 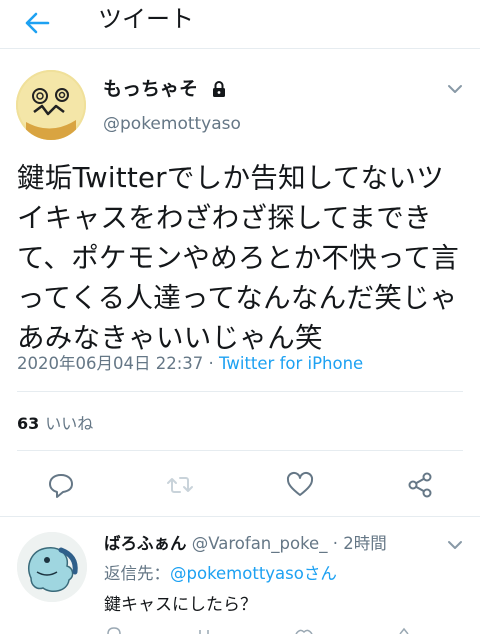 What do you see at coordinates (219, 89) in the screenshot?
I see `lock-icon` at bounding box center [219, 89].